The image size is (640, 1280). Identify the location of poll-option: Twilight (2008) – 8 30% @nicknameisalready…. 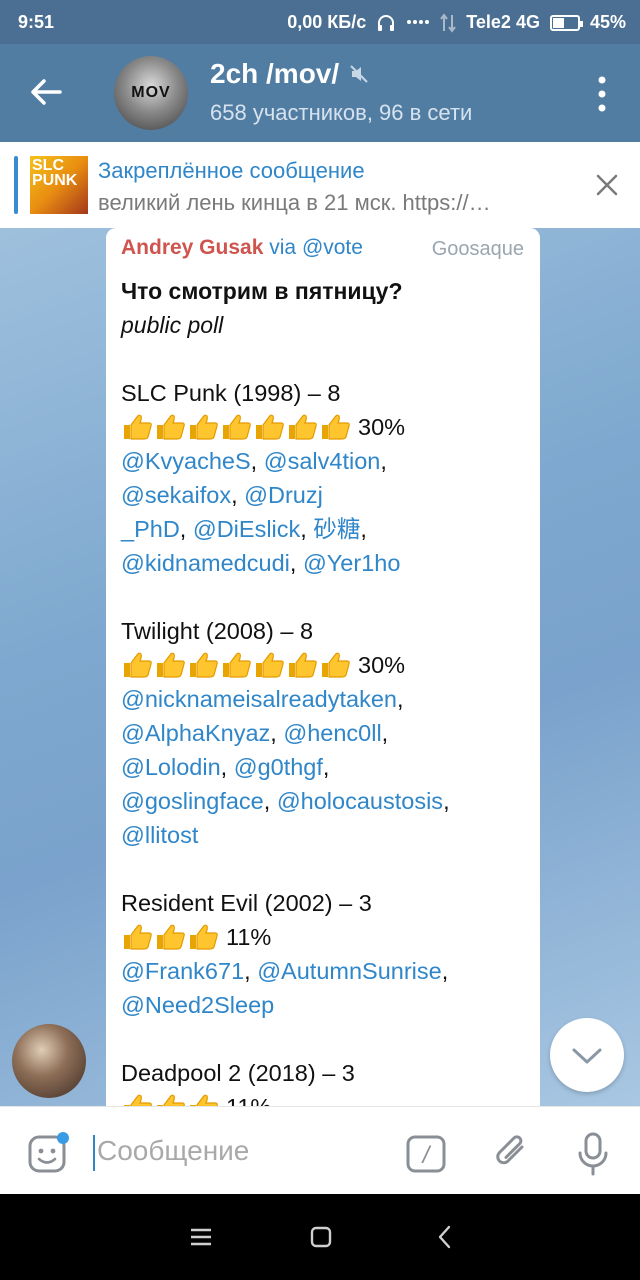
(323, 733).